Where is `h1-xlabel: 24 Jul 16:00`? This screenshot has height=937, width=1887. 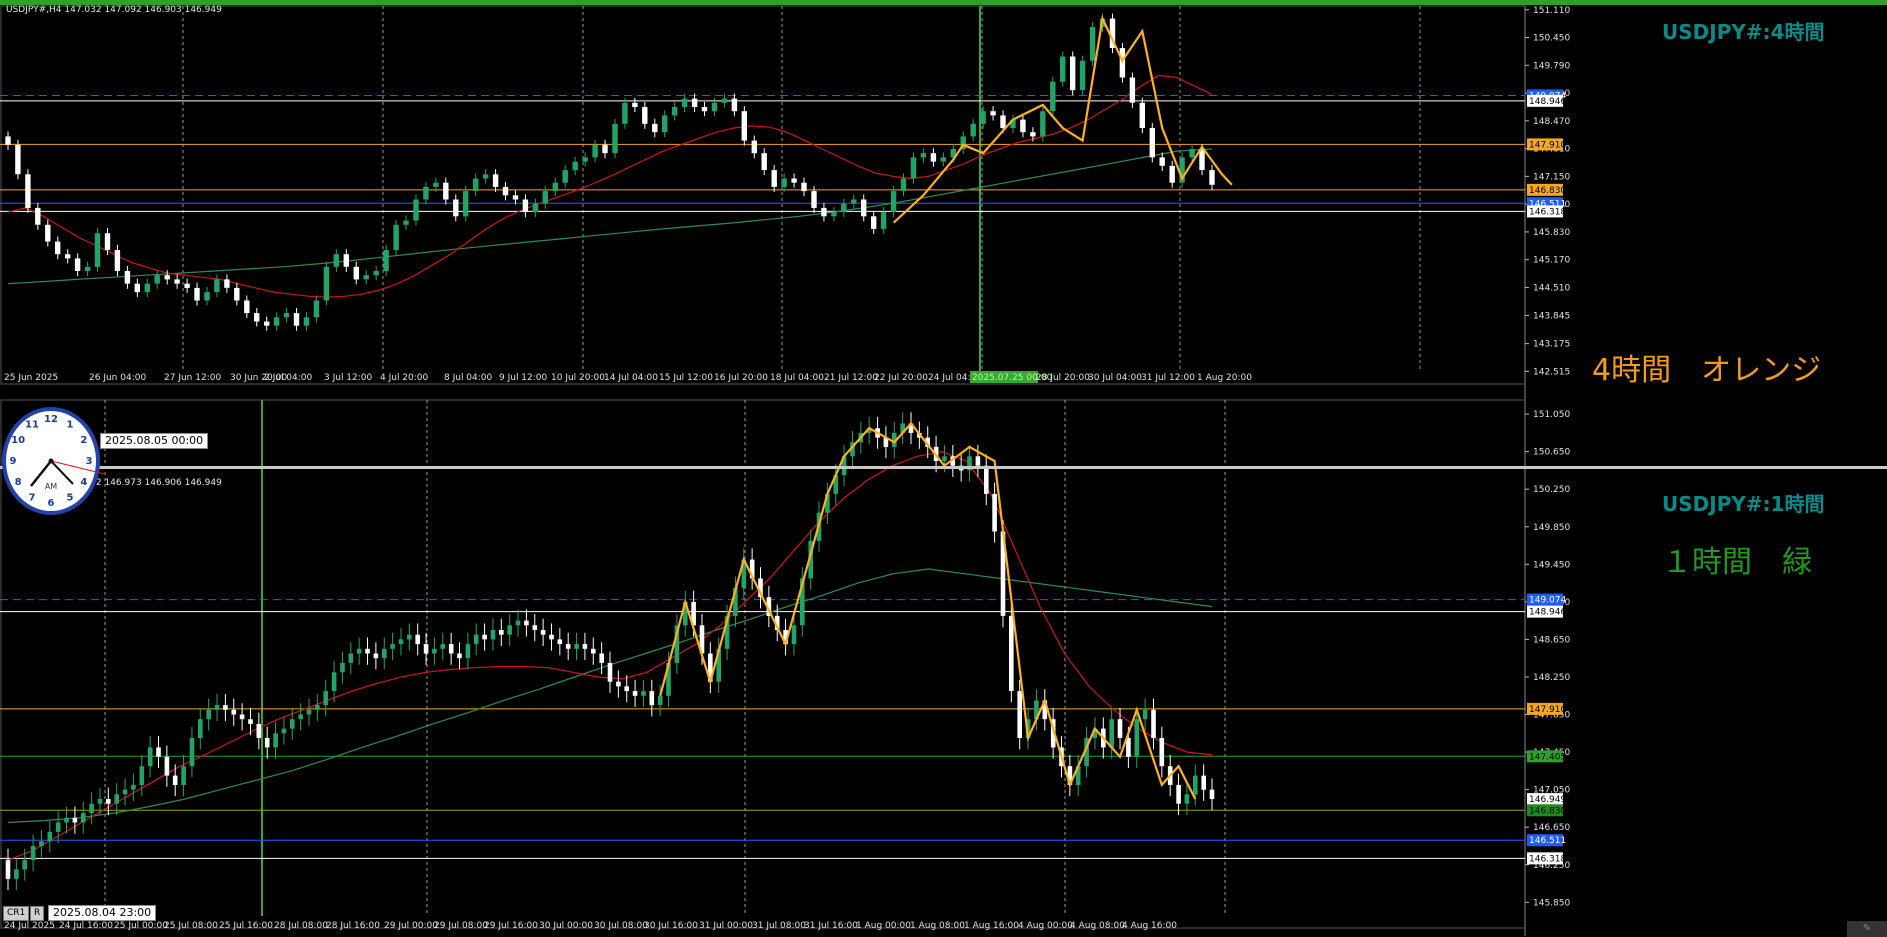 h1-xlabel: 24 Jul 16:00 is located at coordinates (86, 926).